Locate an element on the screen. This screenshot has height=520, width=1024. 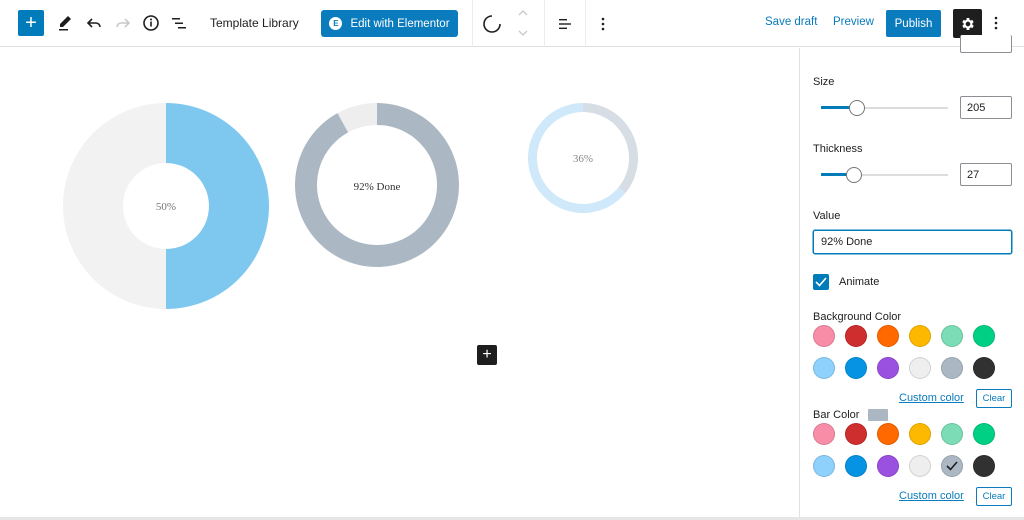
progress-chart-36: 36% is located at coordinates (582, 158).